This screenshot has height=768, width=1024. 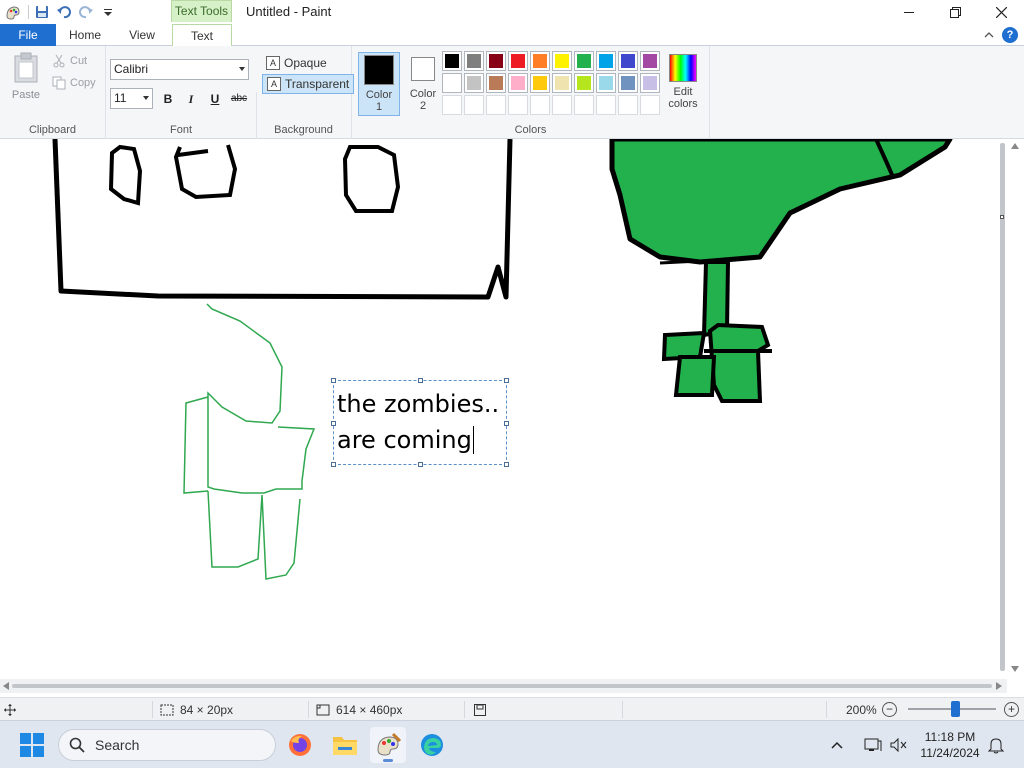 I want to click on tab-view: View, so click(x=142, y=35).